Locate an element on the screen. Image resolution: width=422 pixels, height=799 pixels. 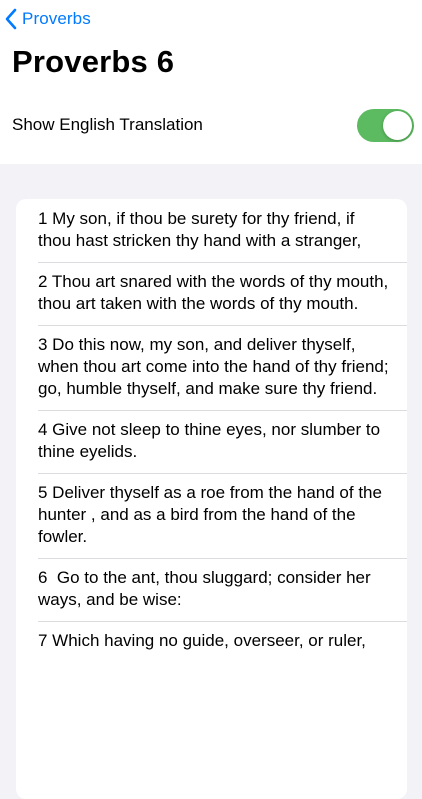
translation-toggle-label: Show English Translation is located at coordinates (107, 124).